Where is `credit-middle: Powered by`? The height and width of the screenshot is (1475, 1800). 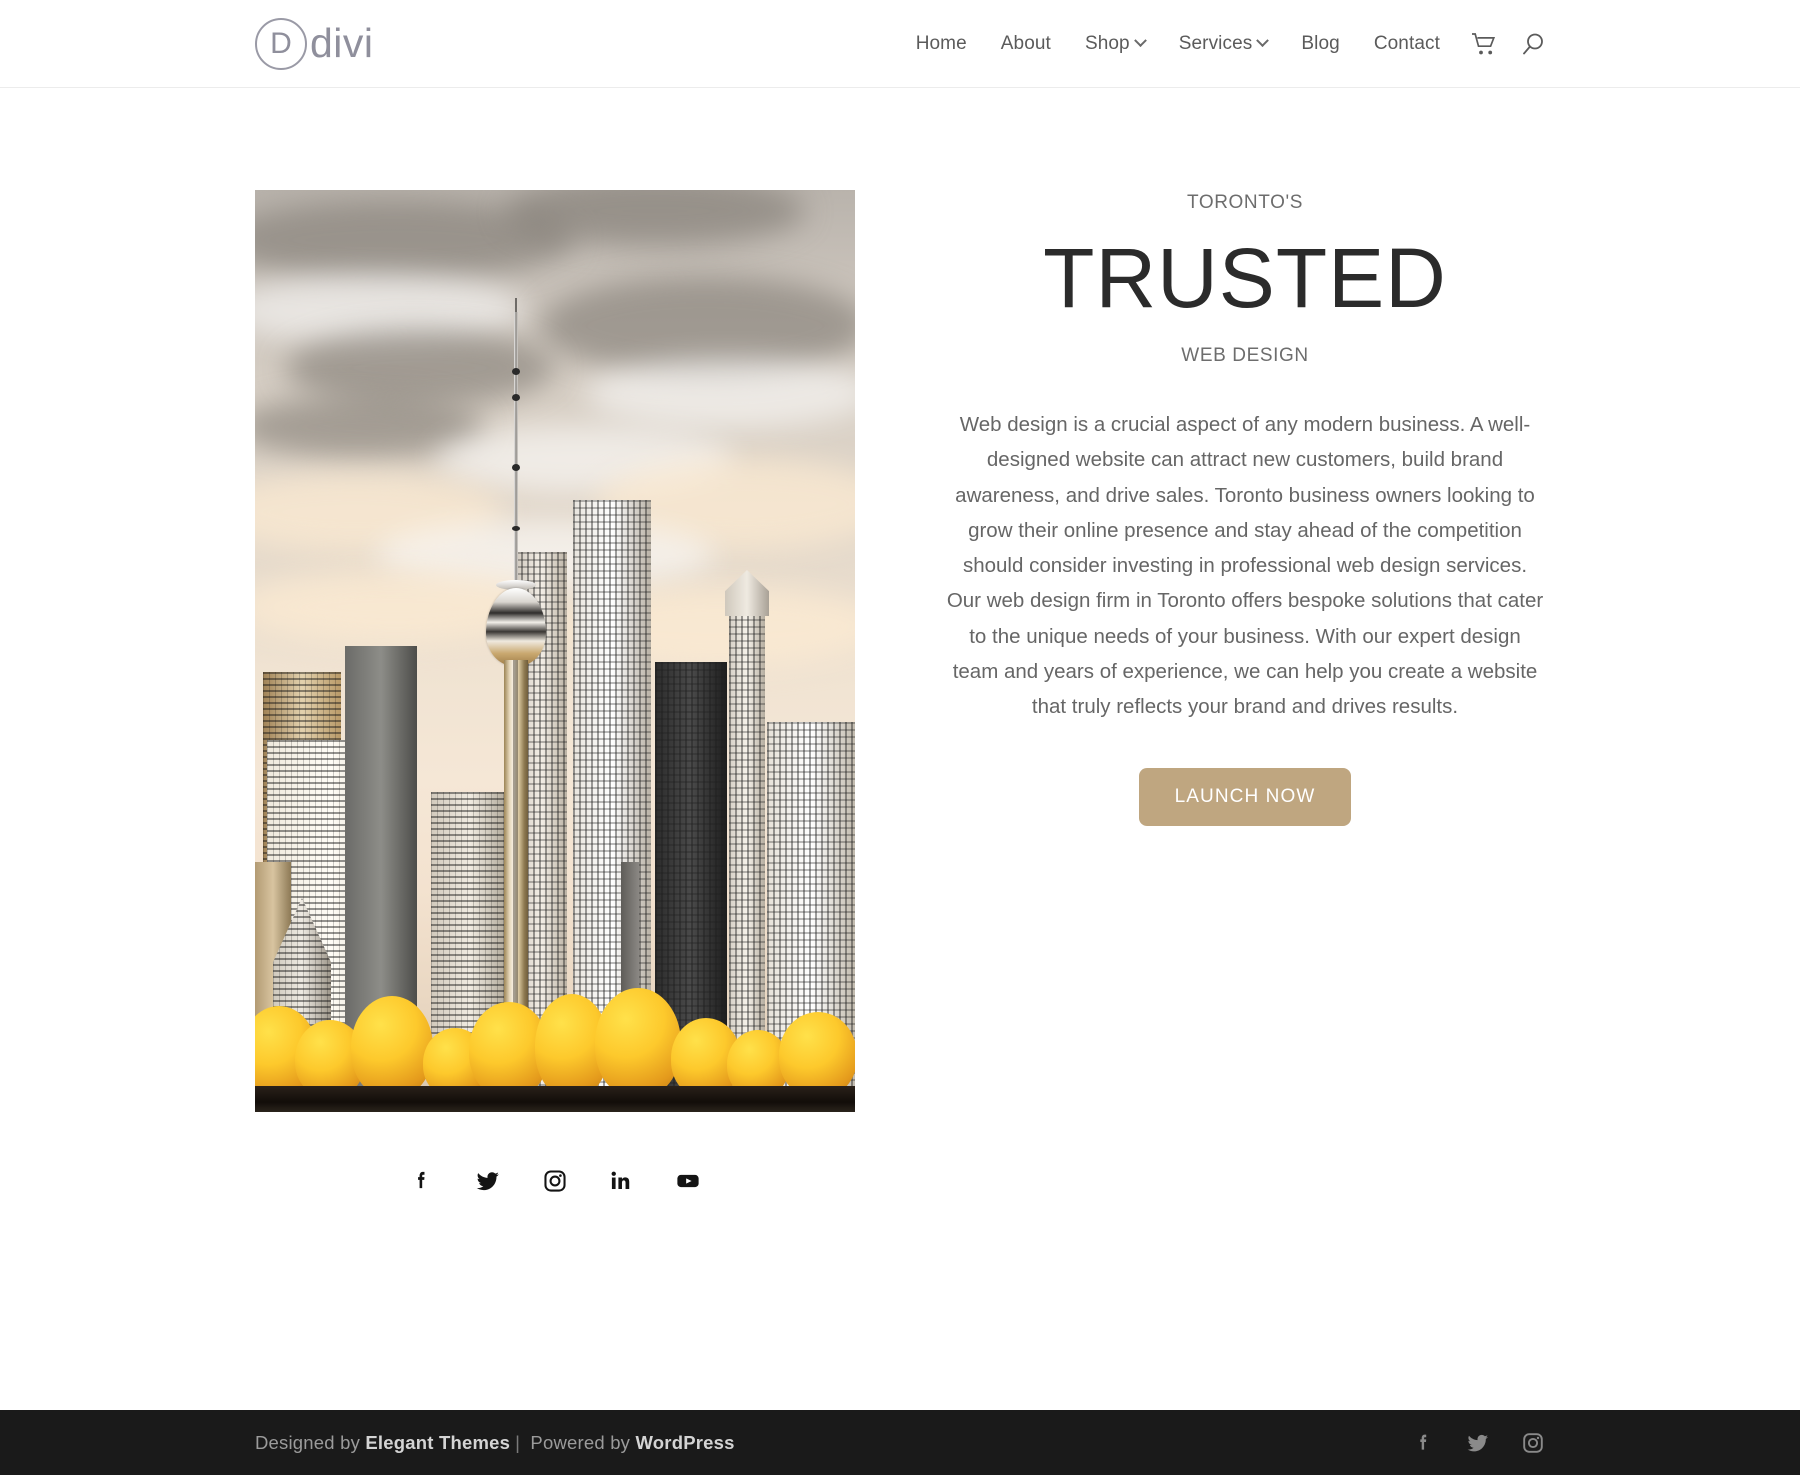
credit-middle: Powered by is located at coordinates (580, 1442).